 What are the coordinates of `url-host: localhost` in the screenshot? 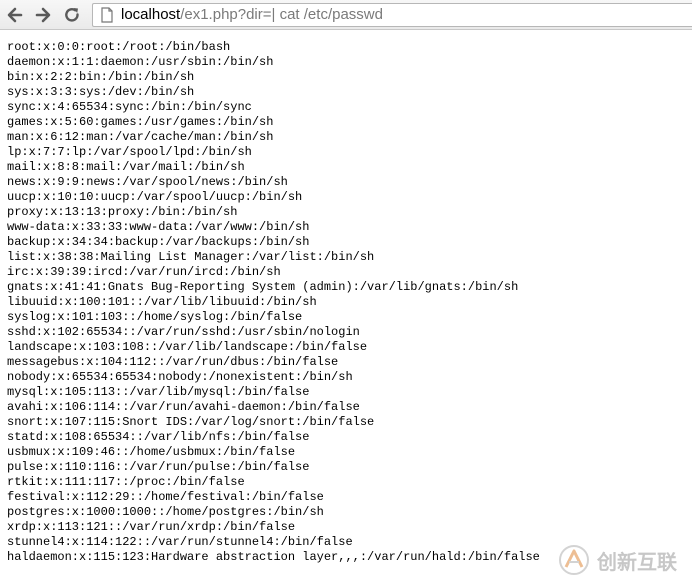 It's located at (151, 14).